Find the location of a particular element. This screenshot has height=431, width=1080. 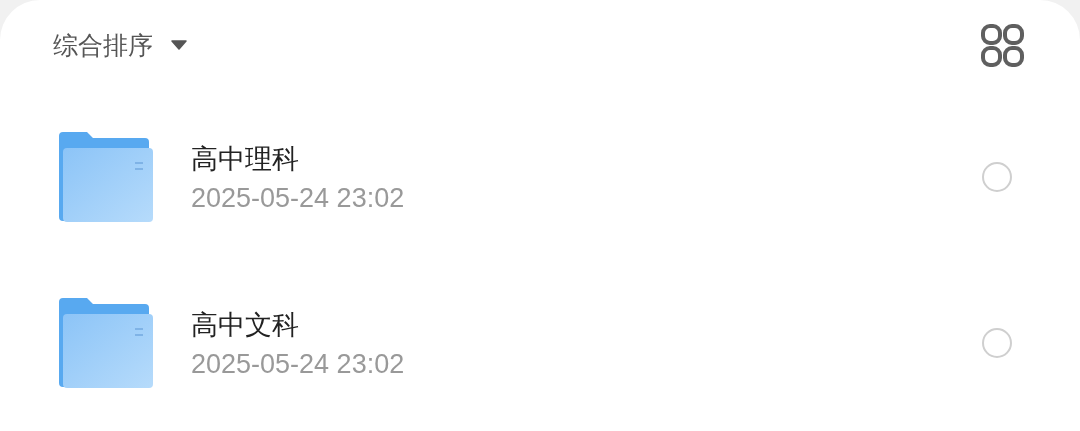

sort-dropdown: 综合排序 is located at coordinates (120, 45).